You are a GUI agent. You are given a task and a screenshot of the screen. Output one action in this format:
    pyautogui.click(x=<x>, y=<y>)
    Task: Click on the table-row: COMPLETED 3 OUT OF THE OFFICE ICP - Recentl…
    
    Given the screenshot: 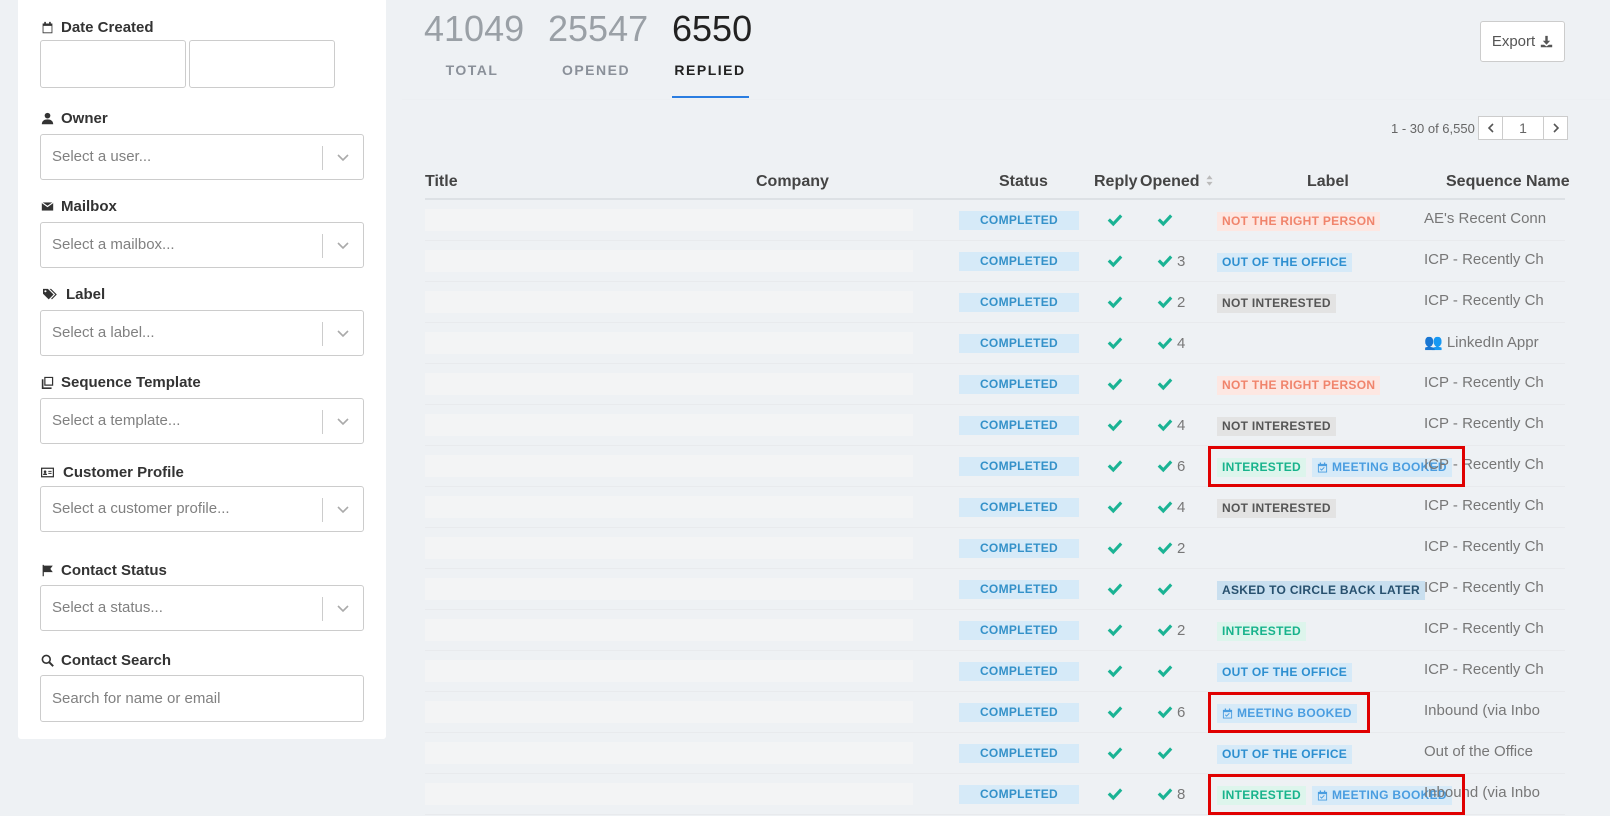 What is the action you would take?
    pyautogui.click(x=995, y=261)
    